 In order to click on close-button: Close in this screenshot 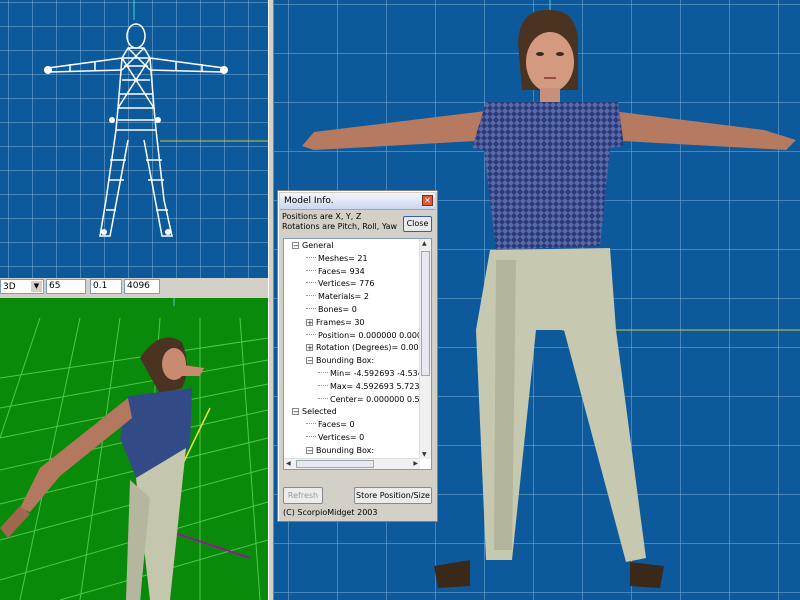, I will do `click(417, 224)`.